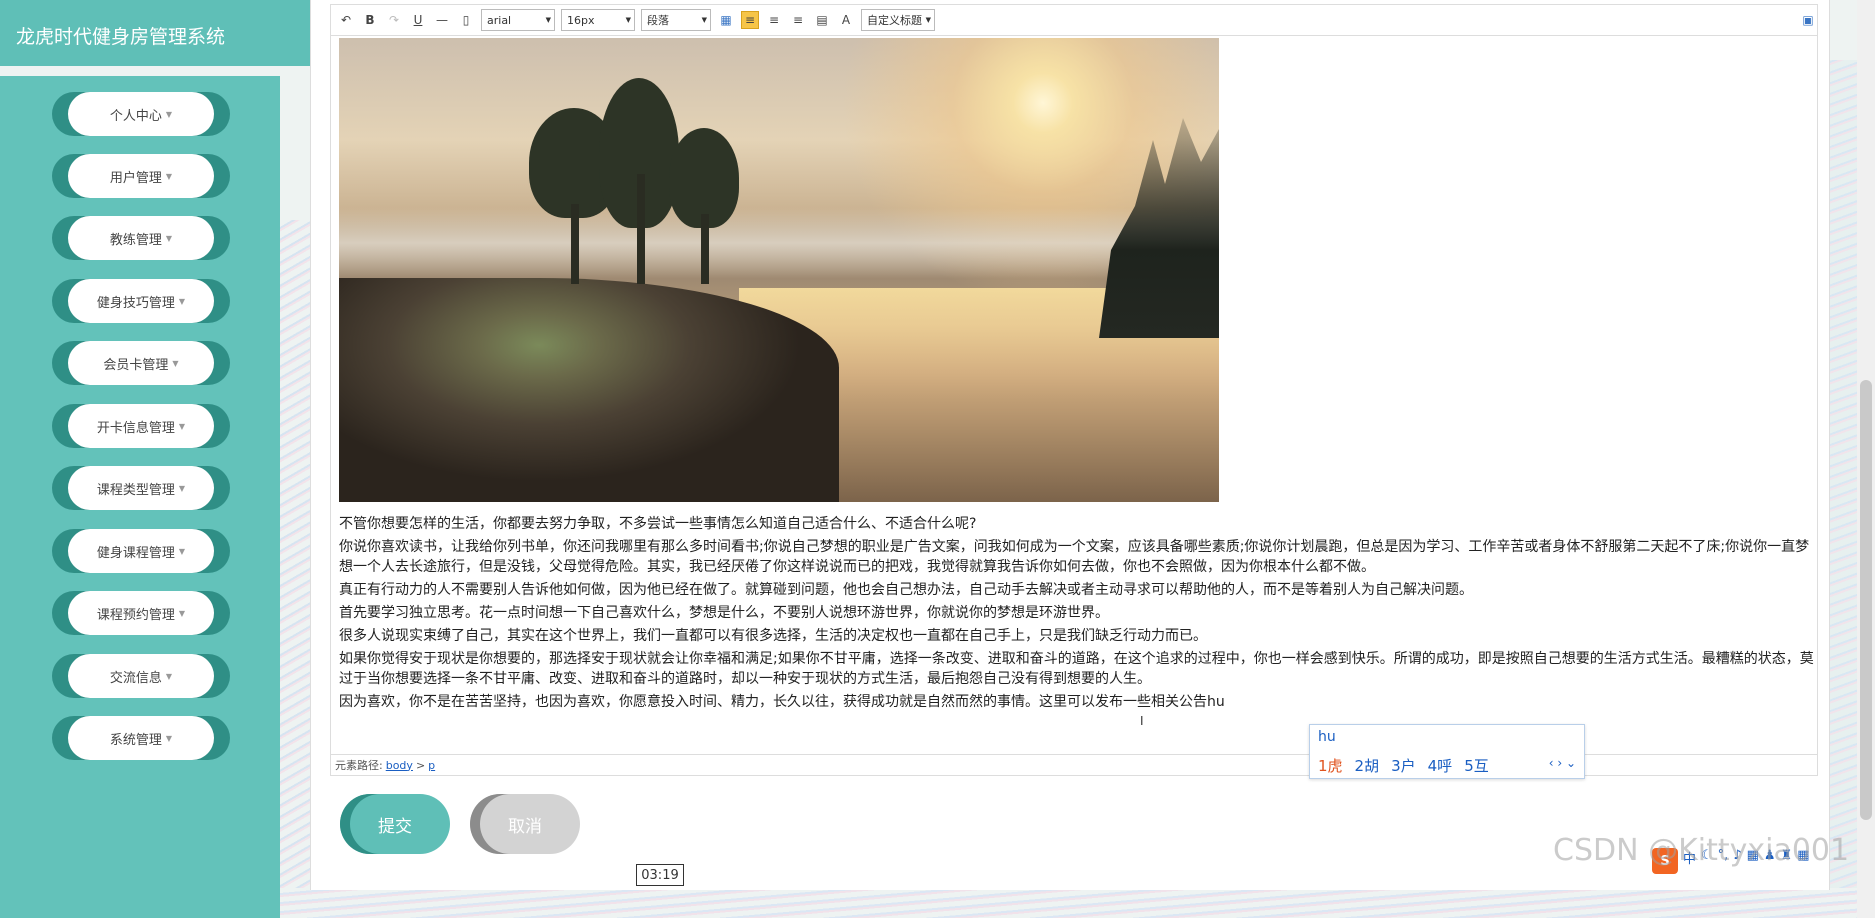 Image resolution: width=1875 pixels, height=918 pixels. I want to click on sidebar-item-pill: 课程类型管理 ▼, so click(141, 488).